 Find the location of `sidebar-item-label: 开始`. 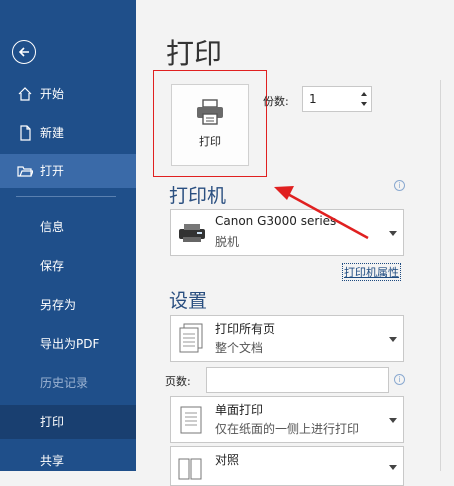

sidebar-item-label: 开始 is located at coordinates (52, 94).